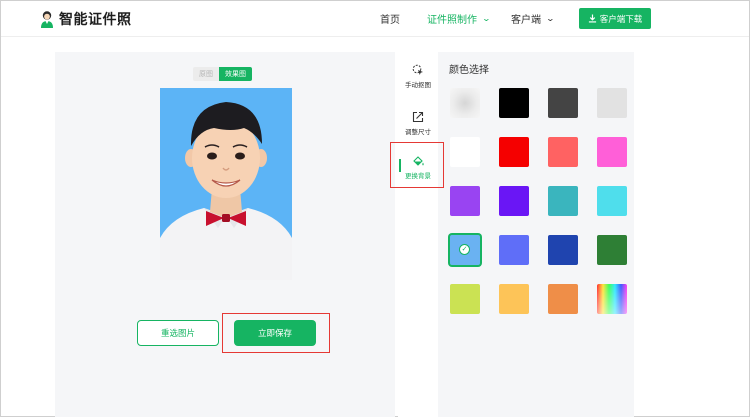  I want to click on logo: 智能证件照, so click(86, 19).